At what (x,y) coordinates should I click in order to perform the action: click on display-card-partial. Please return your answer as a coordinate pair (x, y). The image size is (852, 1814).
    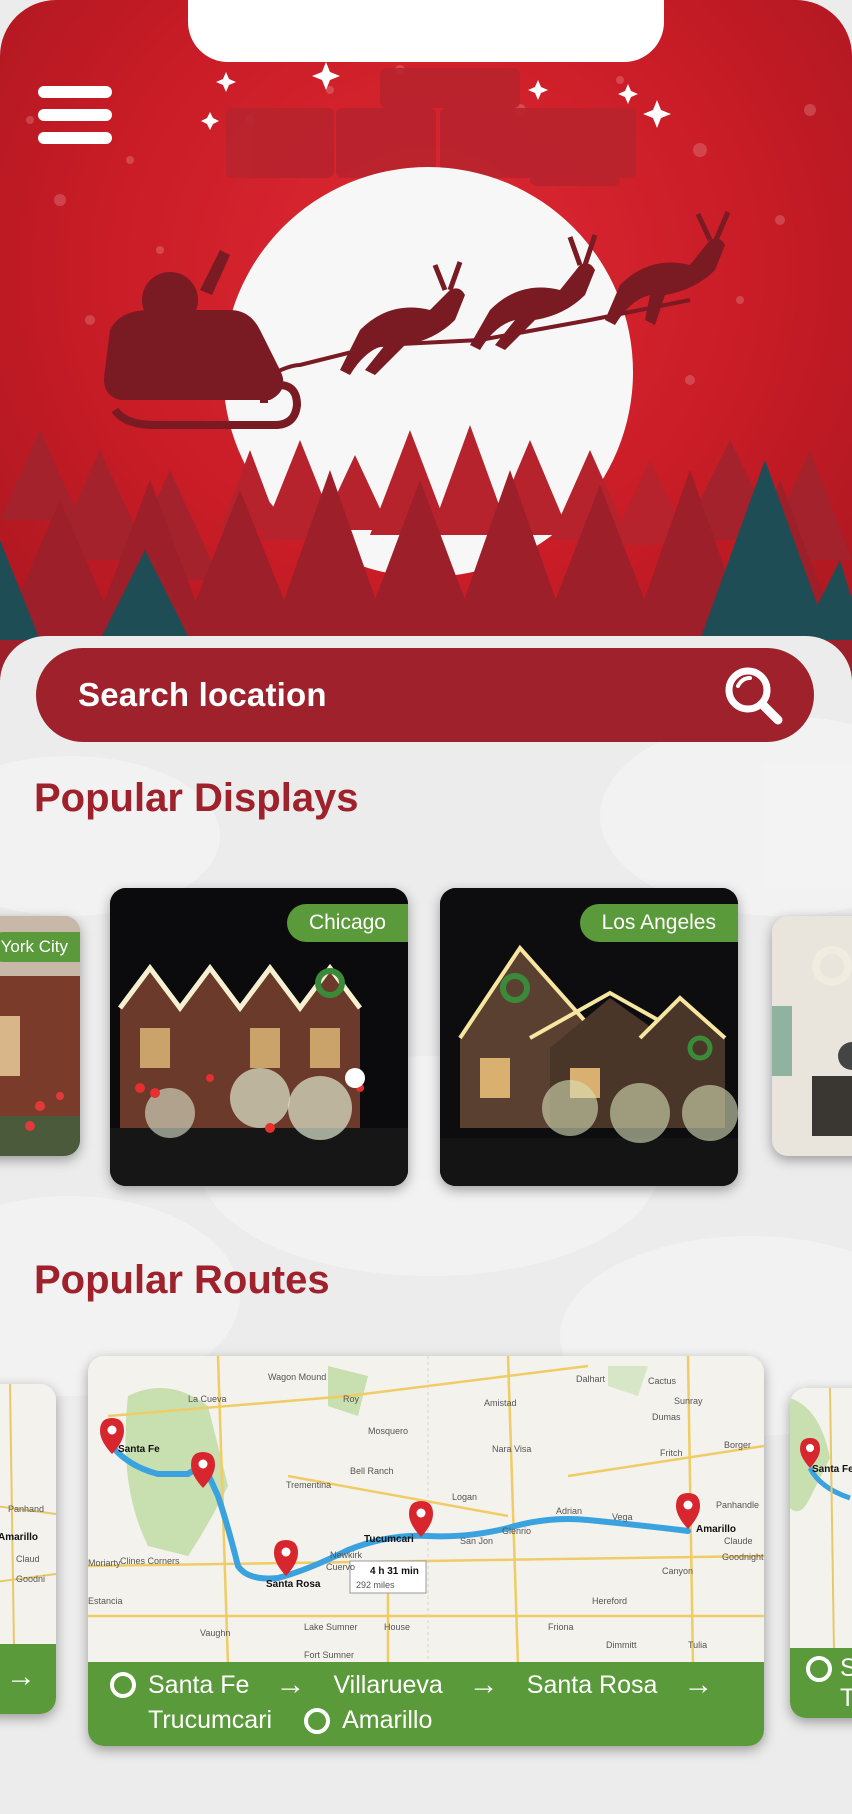
    Looking at the image, I should click on (812, 1036).